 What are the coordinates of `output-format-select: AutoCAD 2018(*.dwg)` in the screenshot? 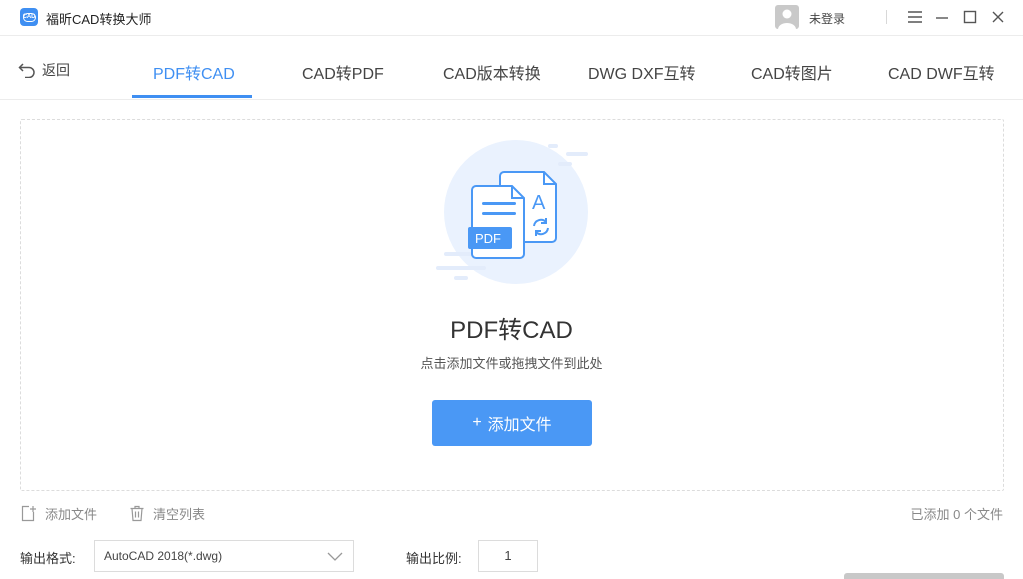 It's located at (224, 556).